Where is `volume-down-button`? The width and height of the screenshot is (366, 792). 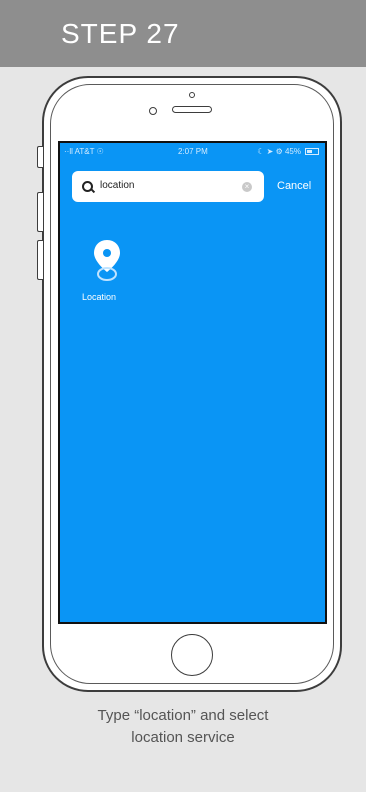 volume-down-button is located at coordinates (40, 260).